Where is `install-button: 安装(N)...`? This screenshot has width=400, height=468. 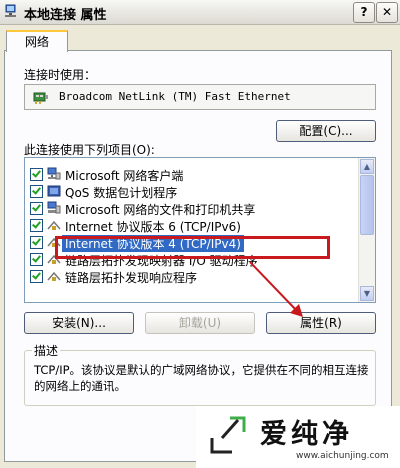
install-button: 安装(N)... is located at coordinates (79, 323).